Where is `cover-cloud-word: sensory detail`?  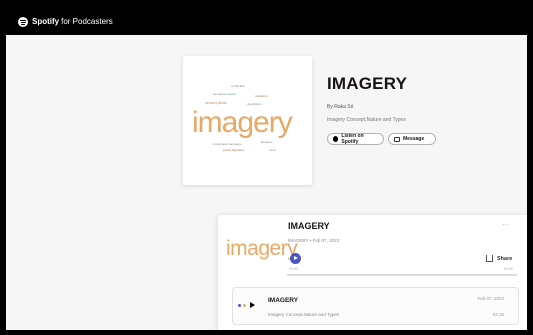 cover-cloud-word: sensory detail is located at coordinates (216, 103).